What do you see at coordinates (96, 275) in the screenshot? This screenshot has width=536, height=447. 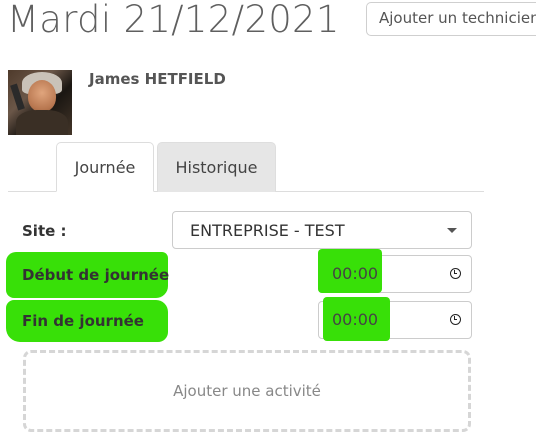 I see `start-of-day-label: Début de journée` at bounding box center [96, 275].